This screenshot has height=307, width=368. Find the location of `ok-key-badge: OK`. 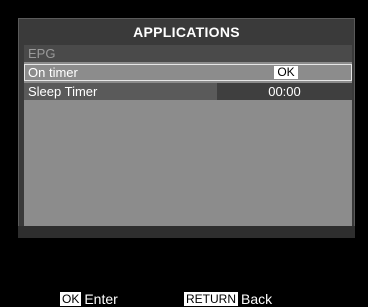

ok-key-badge: OK is located at coordinates (71, 299).